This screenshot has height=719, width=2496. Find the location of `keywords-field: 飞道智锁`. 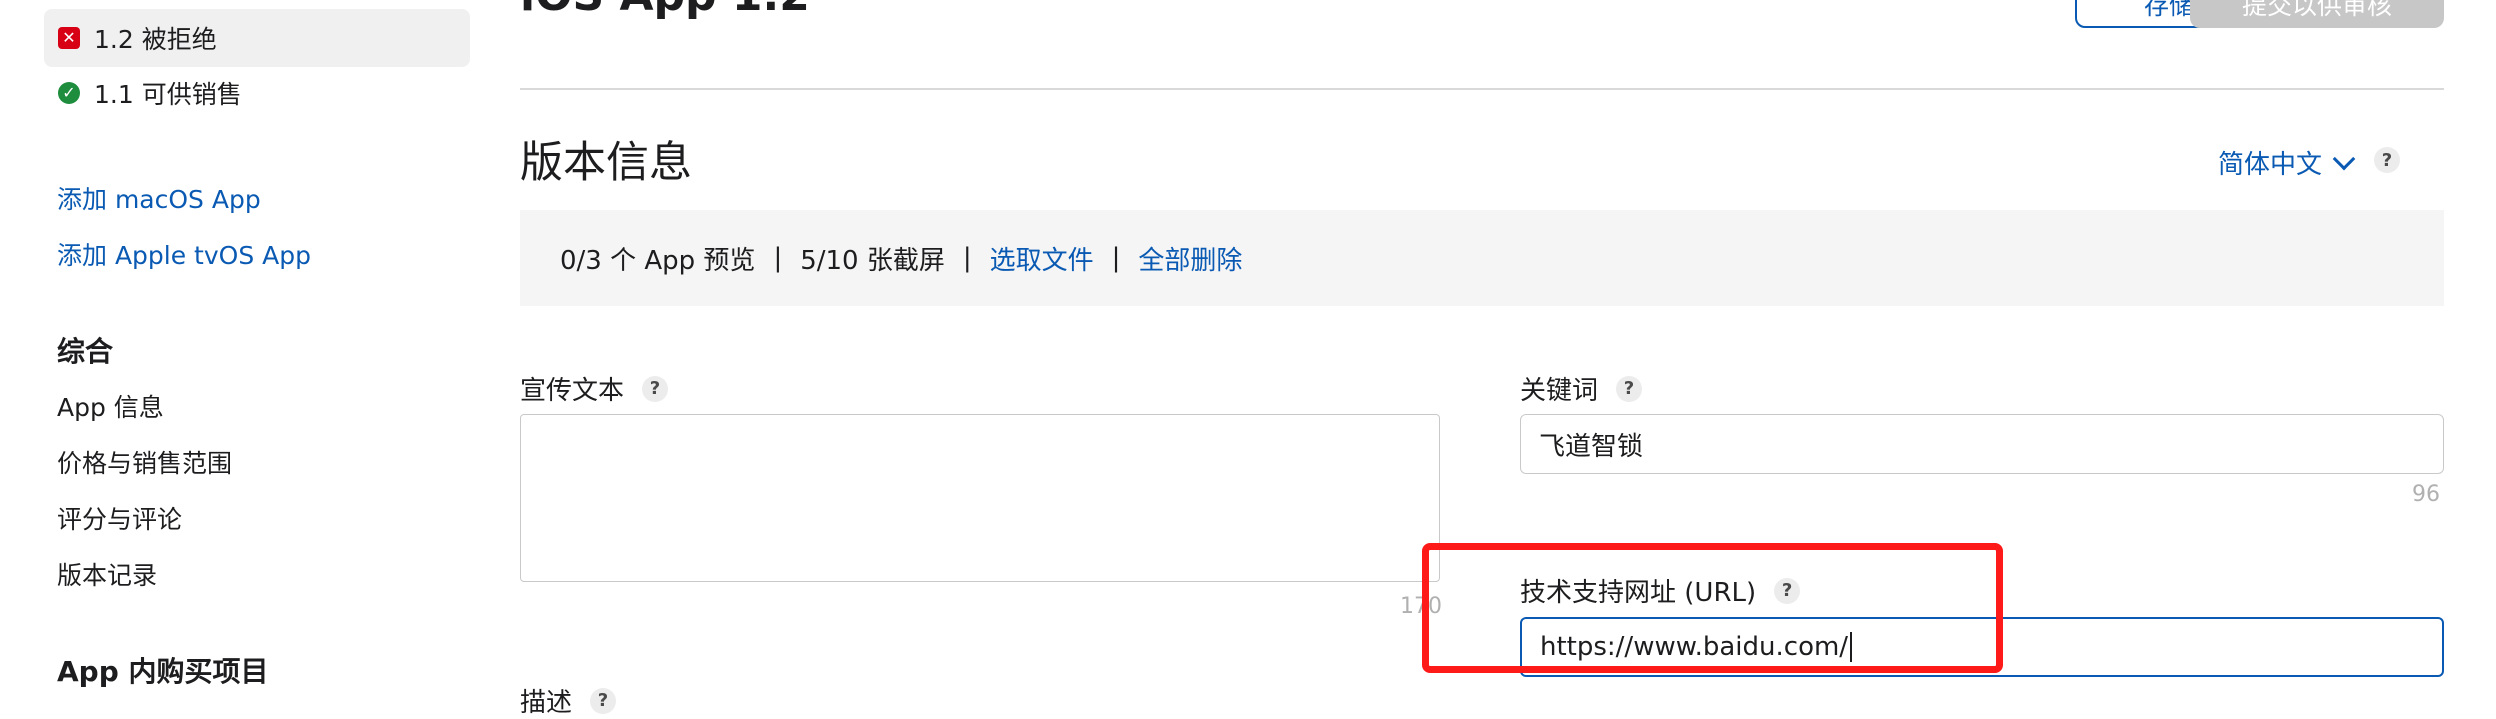

keywords-field: 飞道智锁 is located at coordinates (1982, 444).